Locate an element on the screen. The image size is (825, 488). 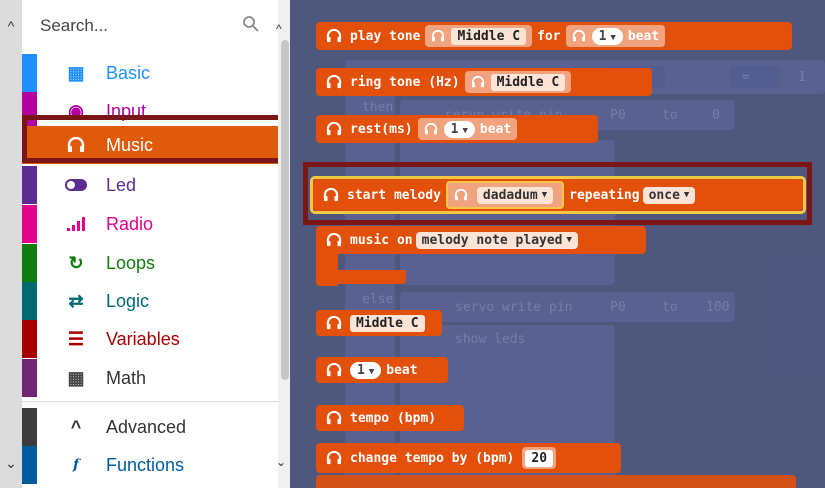
tempo-value-slot: 20 is located at coordinates (539, 458).